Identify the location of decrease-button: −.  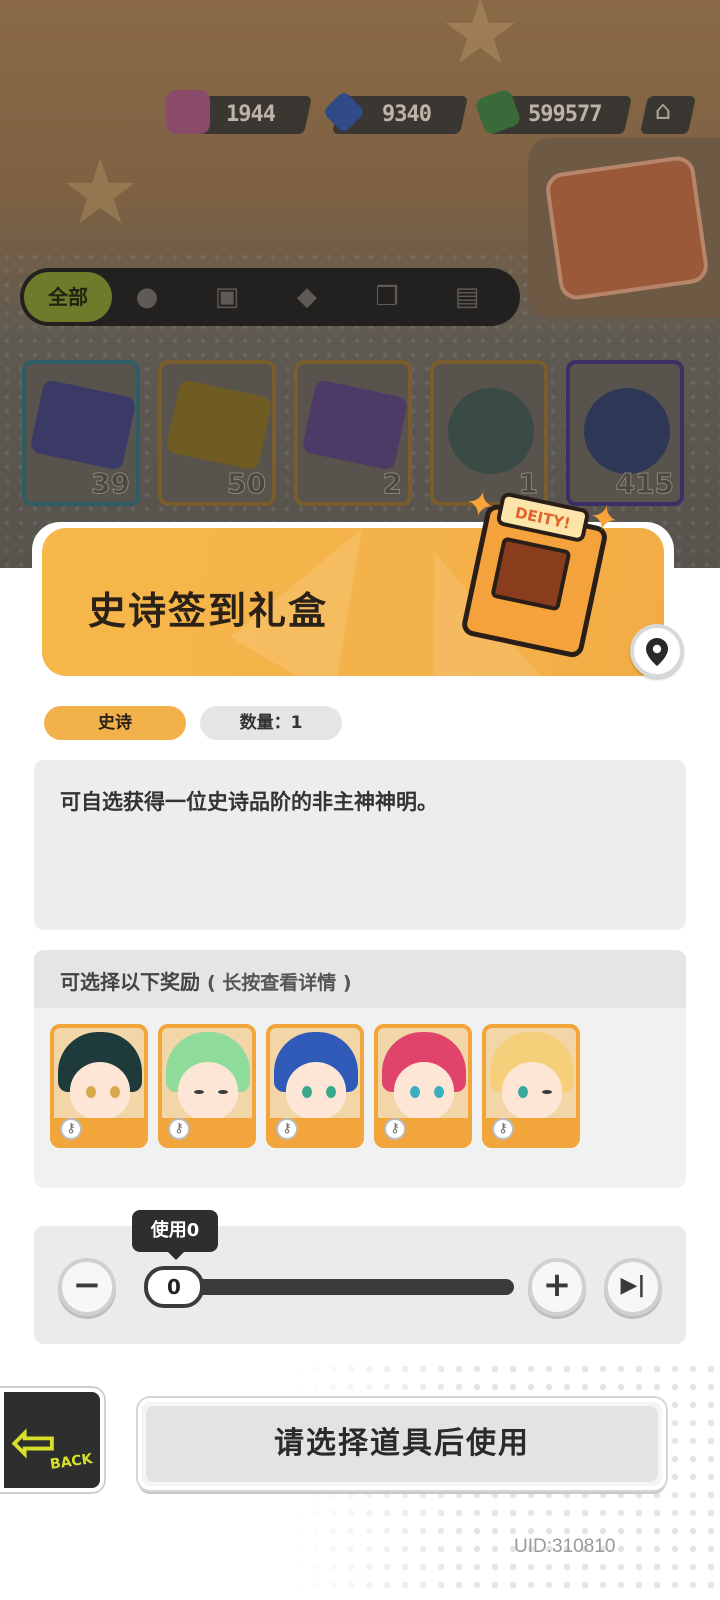
(87, 1287).